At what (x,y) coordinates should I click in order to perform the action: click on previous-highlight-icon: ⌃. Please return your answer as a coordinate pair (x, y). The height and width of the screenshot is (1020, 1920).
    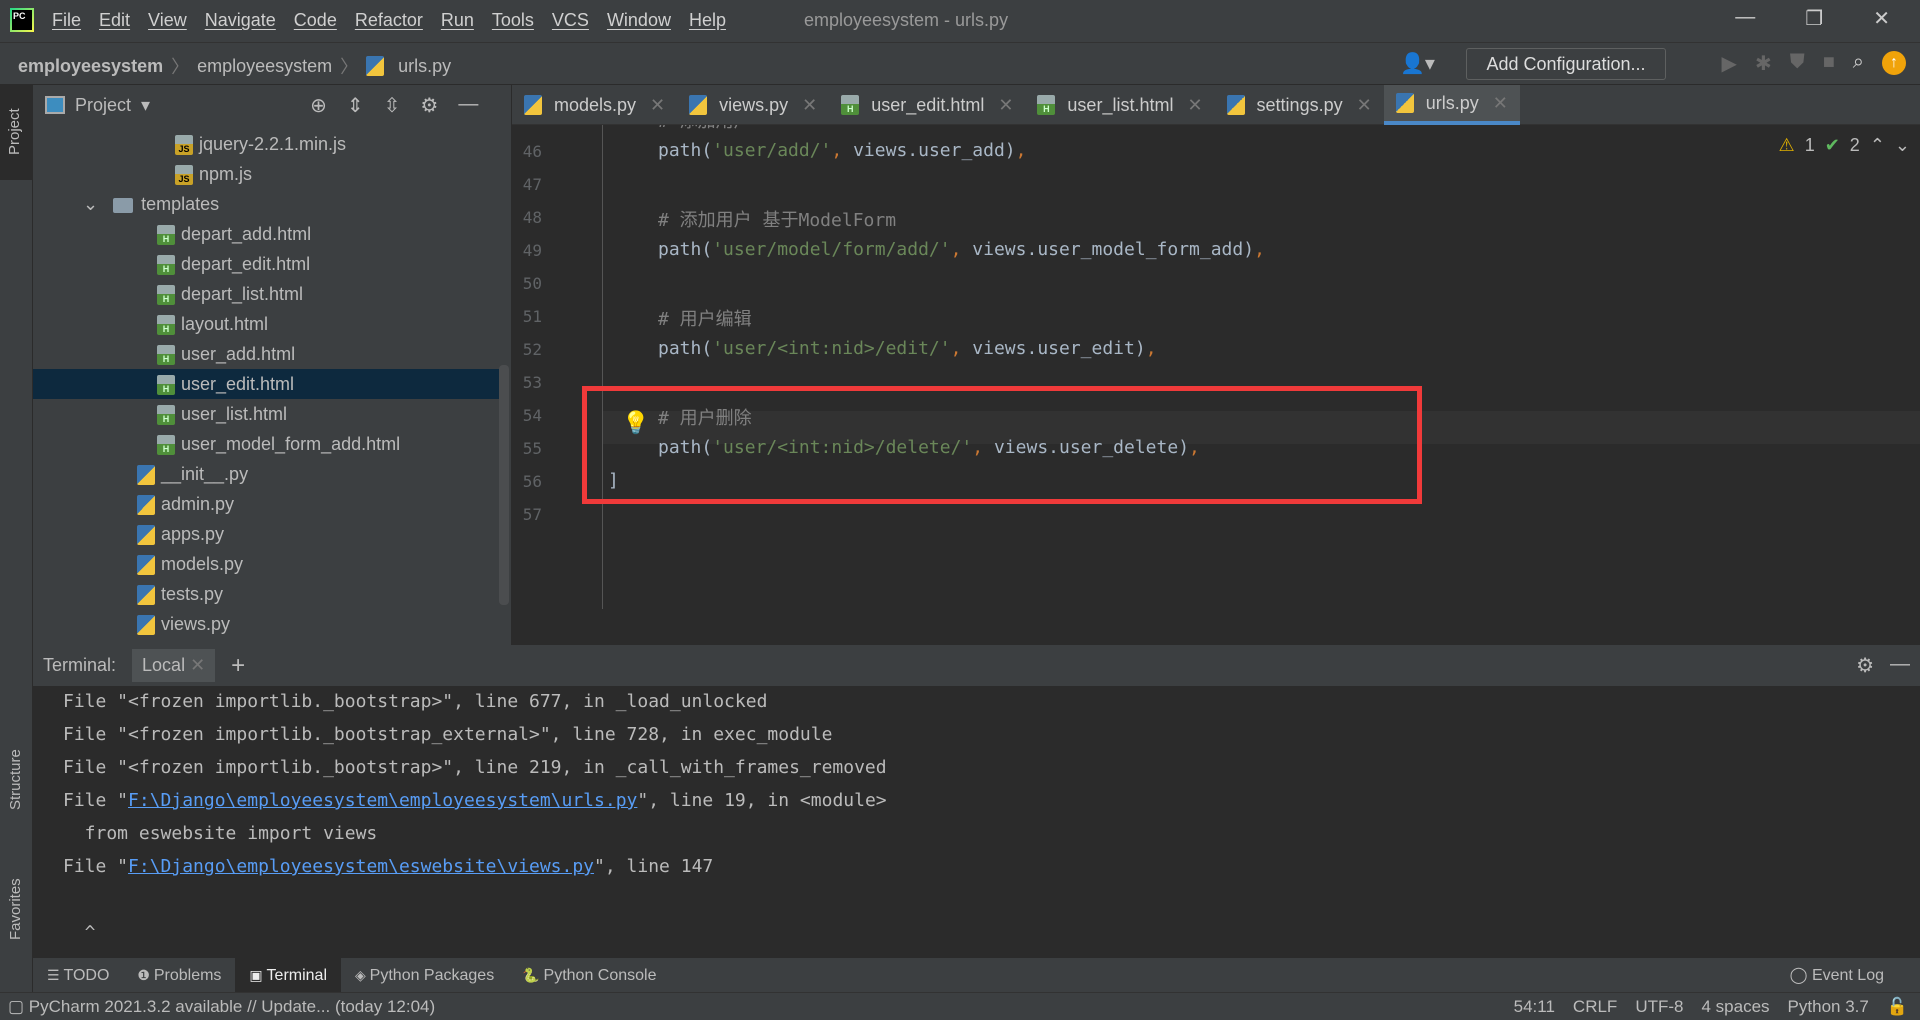
    Looking at the image, I should click on (1877, 145).